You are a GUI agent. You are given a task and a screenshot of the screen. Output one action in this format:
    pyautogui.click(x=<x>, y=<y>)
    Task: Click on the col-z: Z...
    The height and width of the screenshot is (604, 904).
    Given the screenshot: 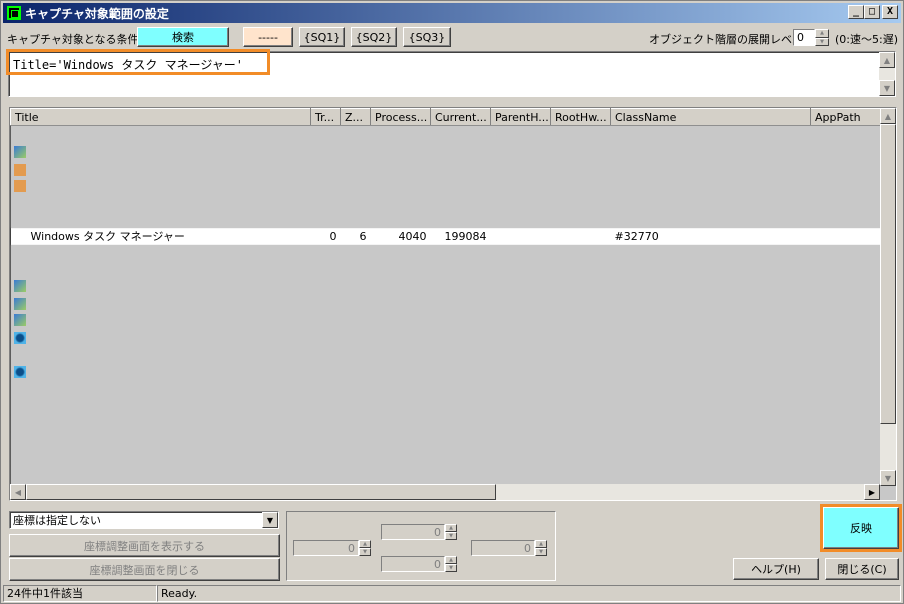 What is the action you would take?
    pyautogui.click(x=355, y=117)
    